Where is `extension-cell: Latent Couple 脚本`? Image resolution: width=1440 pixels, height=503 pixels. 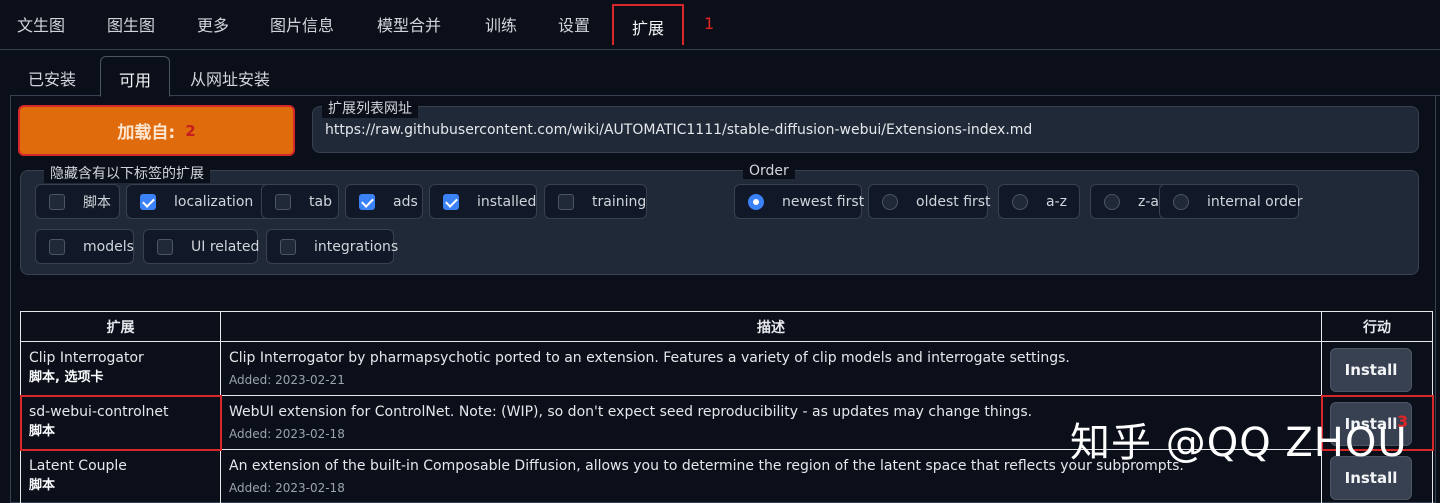
extension-cell: Latent Couple 脚本 is located at coordinates (120, 476).